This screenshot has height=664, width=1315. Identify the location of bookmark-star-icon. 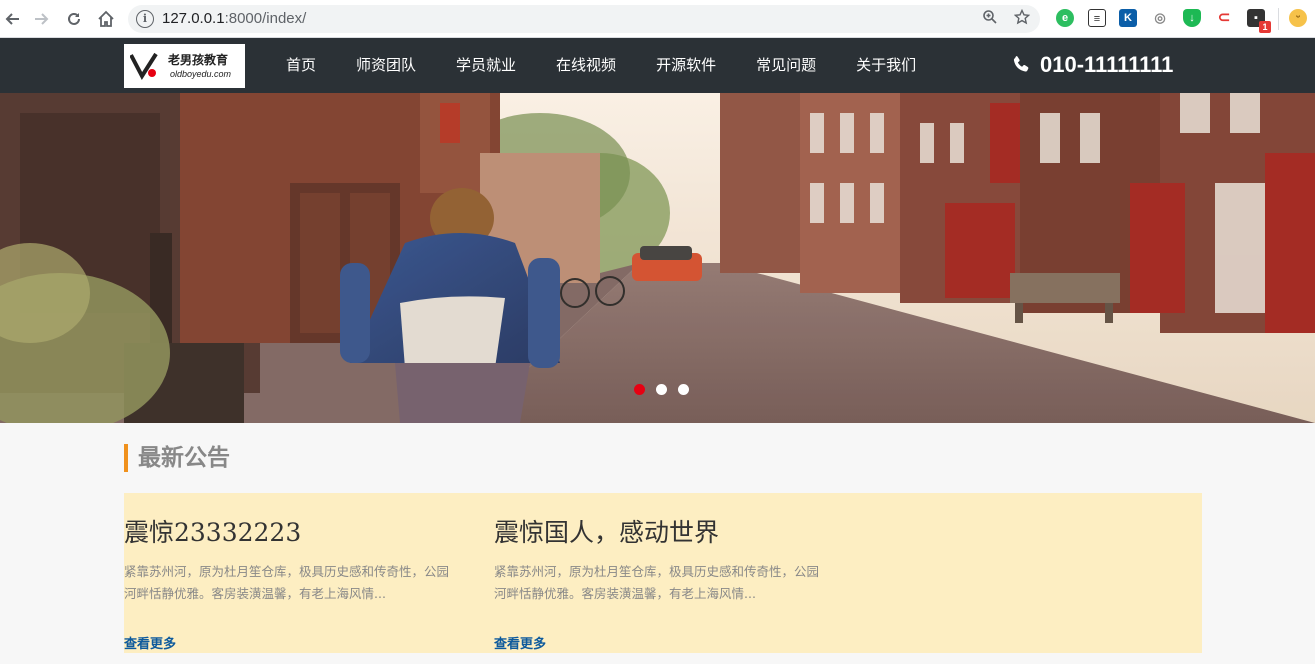
(1022, 18).